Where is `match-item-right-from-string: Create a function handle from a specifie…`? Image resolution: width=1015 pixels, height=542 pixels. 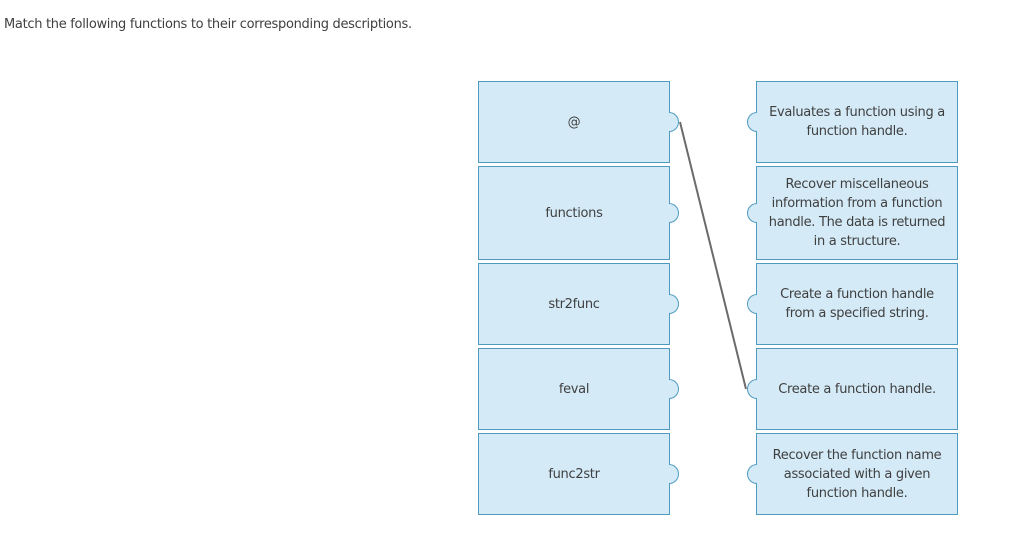 match-item-right-from-string: Create a function handle from a specifie… is located at coordinates (852, 304).